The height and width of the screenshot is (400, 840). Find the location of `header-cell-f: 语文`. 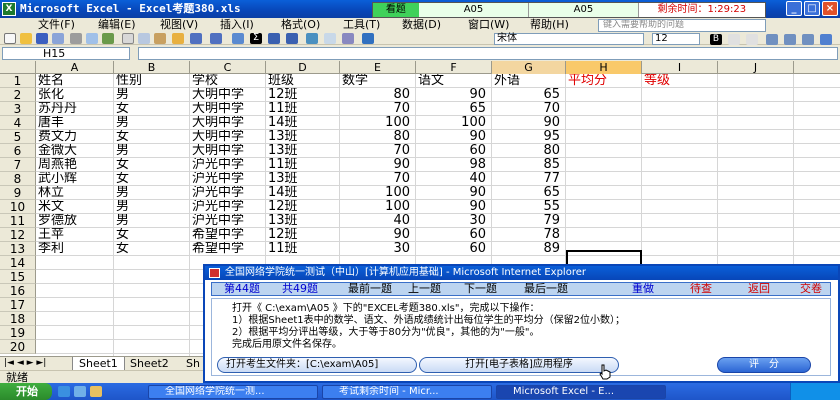

header-cell-f: 语文 is located at coordinates (454, 81).